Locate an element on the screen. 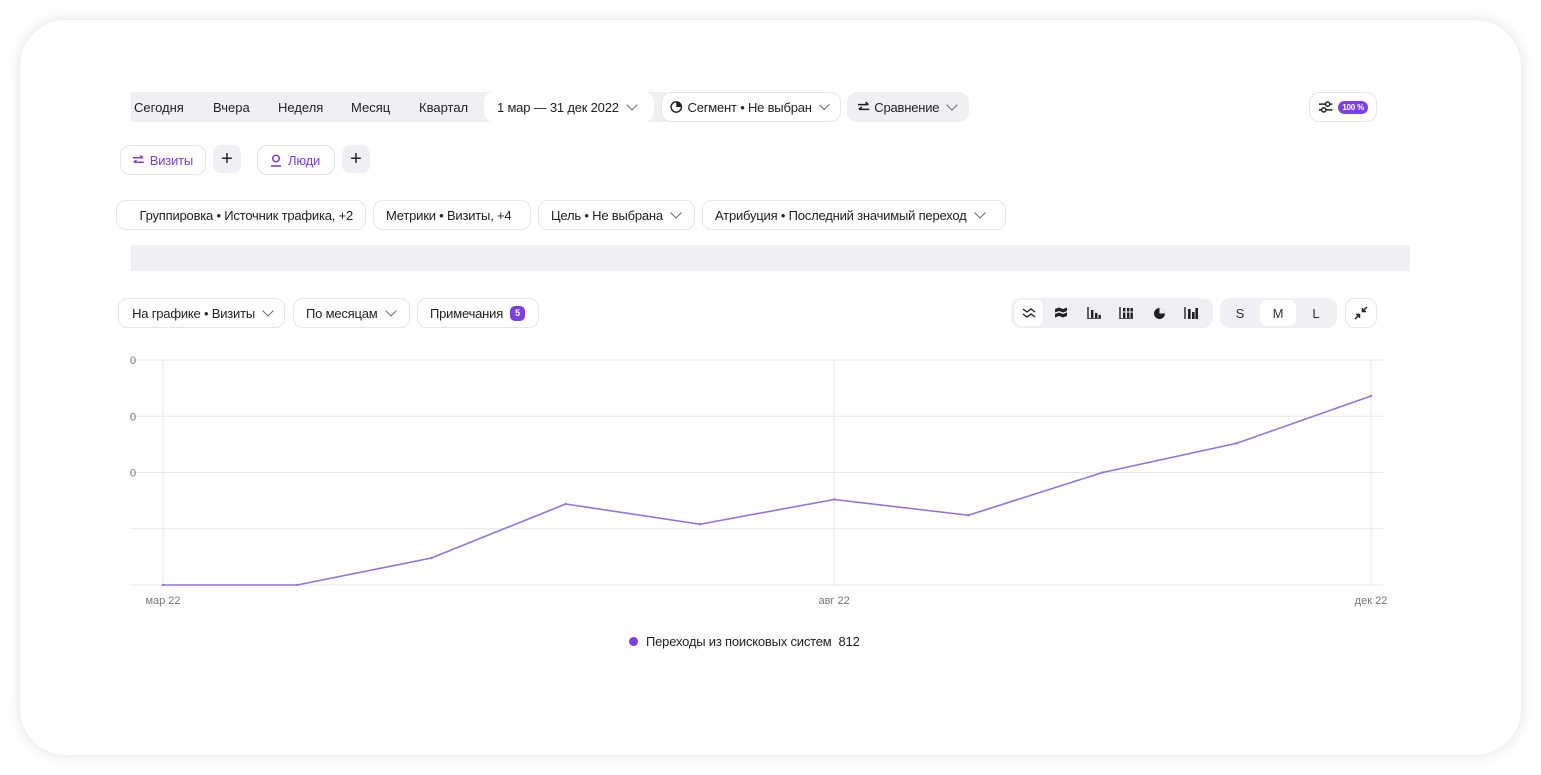  preset-week: Неделя is located at coordinates (300, 107).